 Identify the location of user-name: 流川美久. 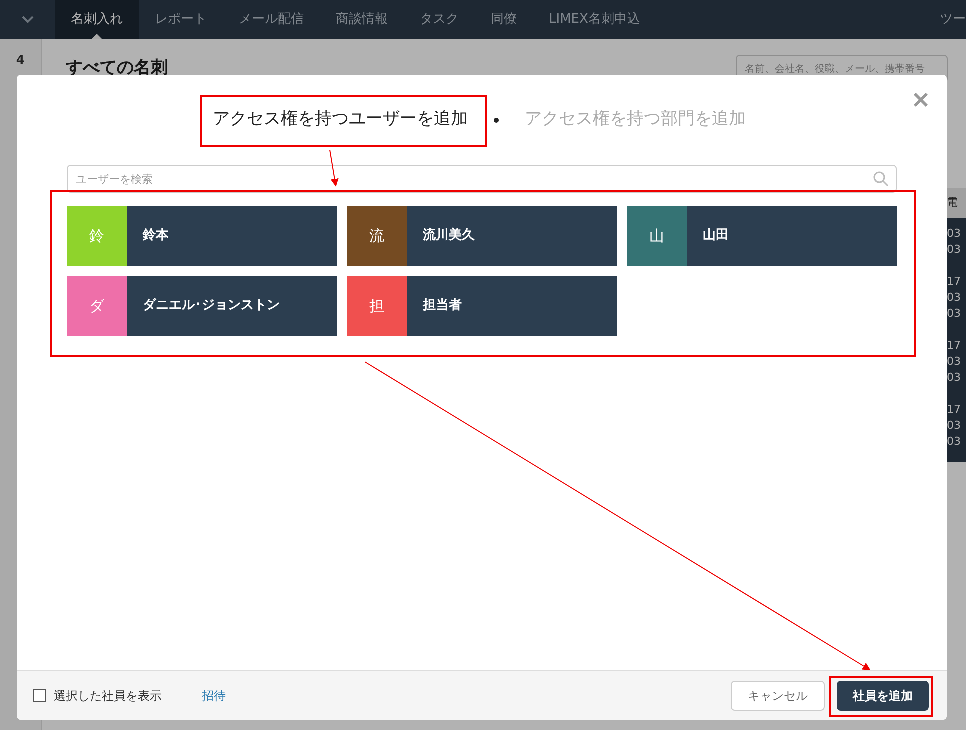
(449, 236).